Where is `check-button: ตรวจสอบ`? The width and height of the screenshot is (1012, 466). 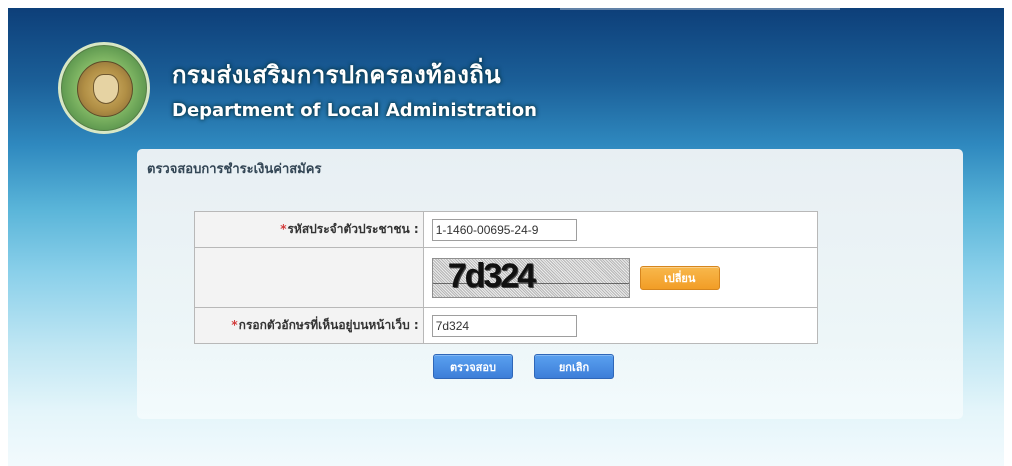
check-button: ตรวจสอบ is located at coordinates (473, 366).